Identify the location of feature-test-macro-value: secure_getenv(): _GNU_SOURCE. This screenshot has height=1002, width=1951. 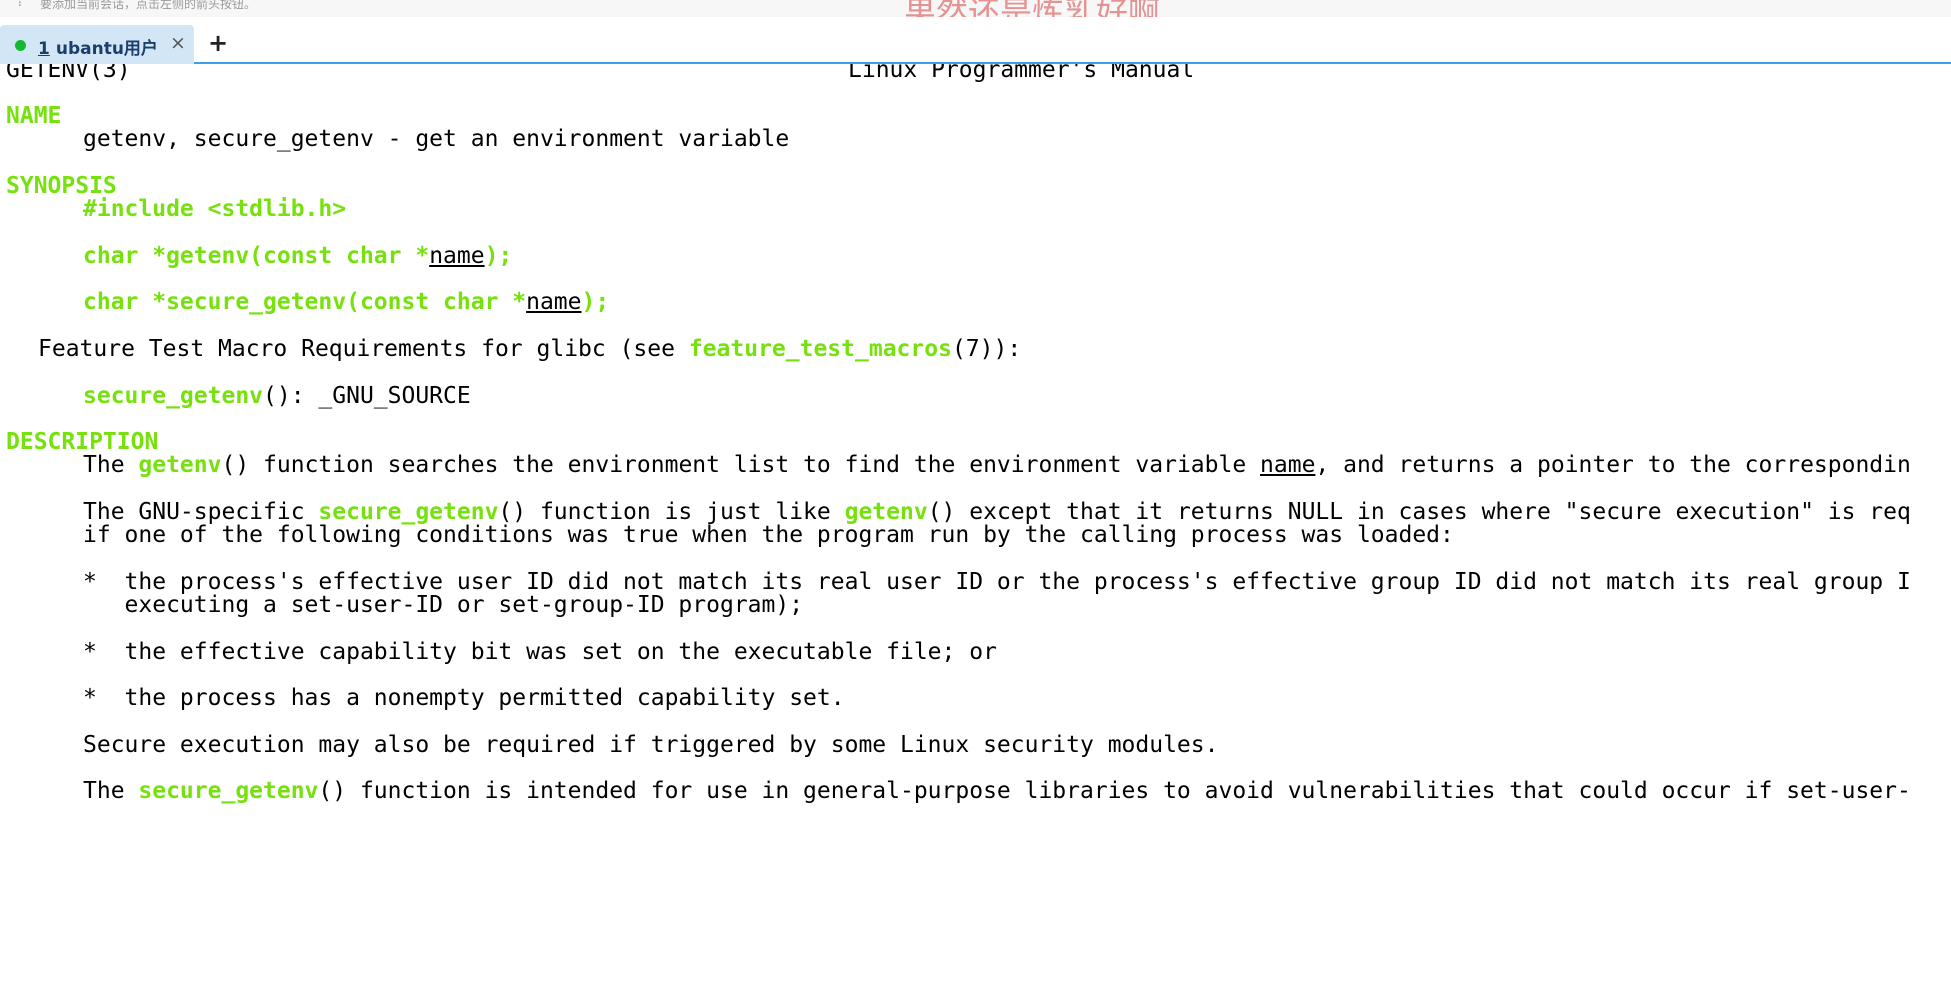
(277, 396).